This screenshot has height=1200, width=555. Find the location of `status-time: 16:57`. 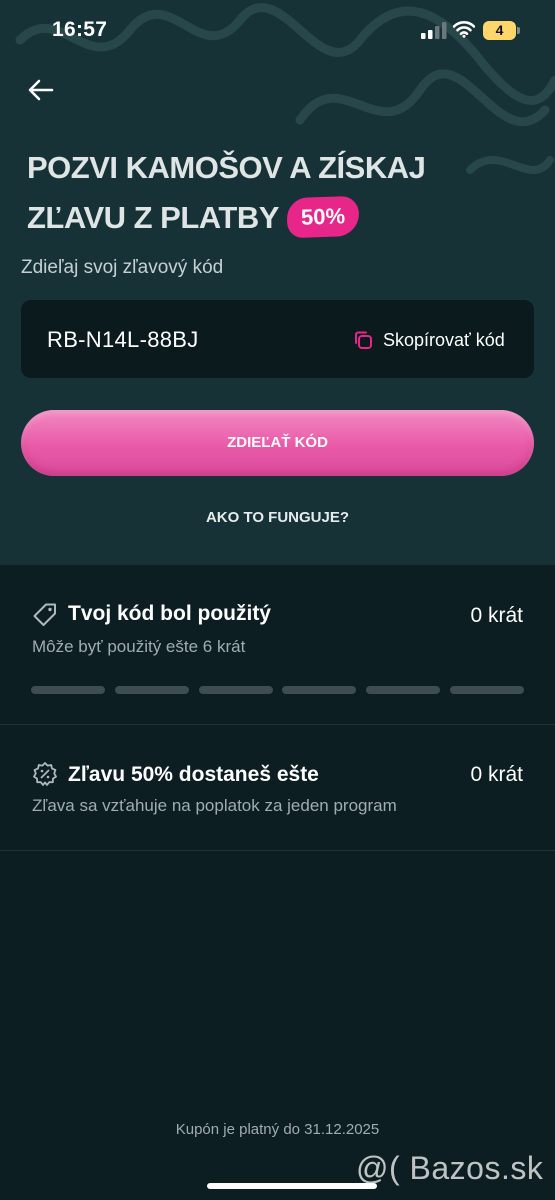

status-time: 16:57 is located at coordinates (80, 29).